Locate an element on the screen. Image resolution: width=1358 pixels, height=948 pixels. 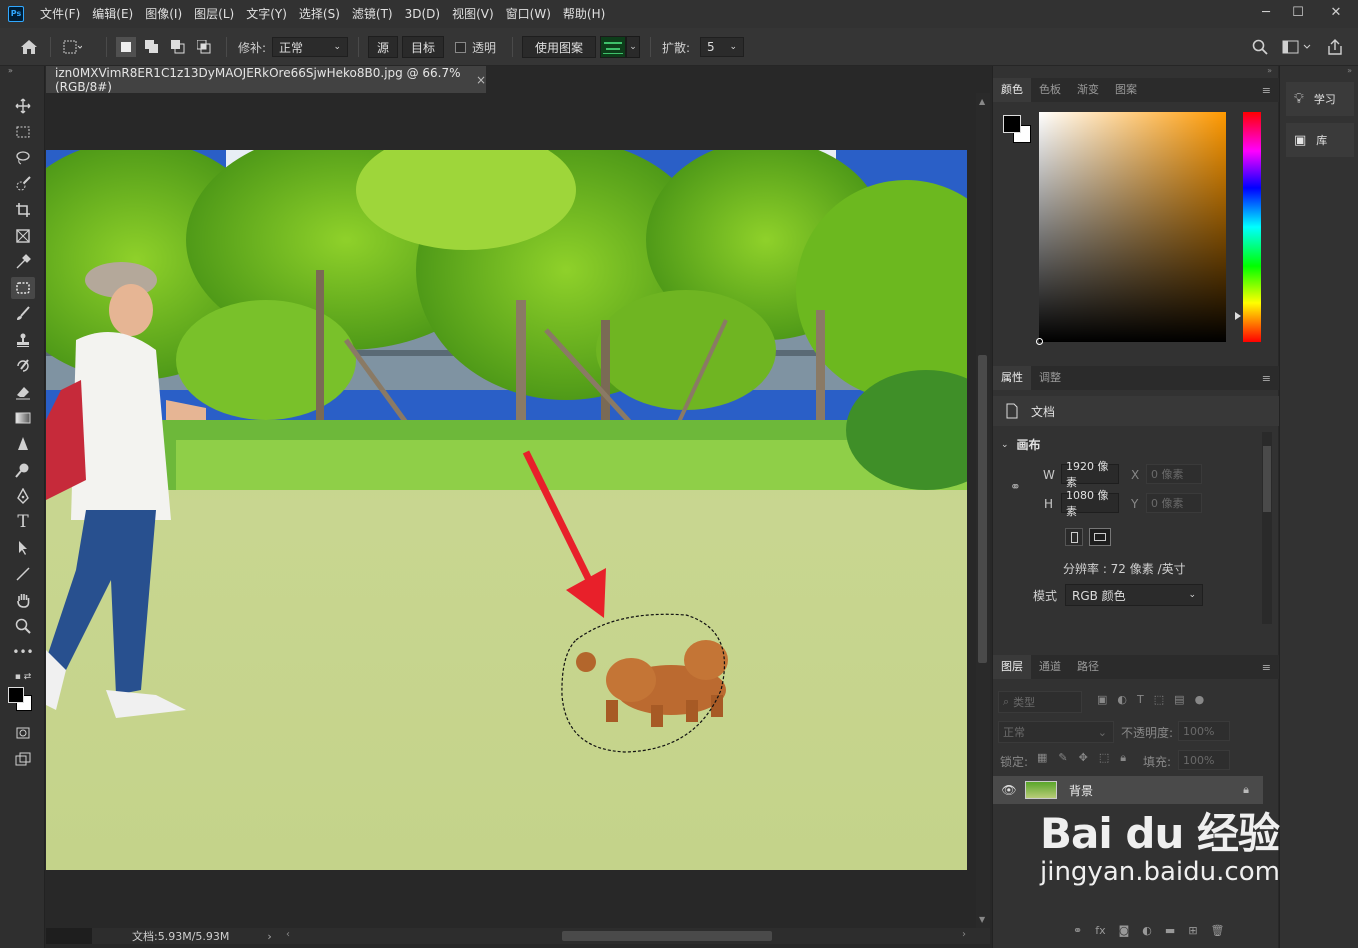
home-icon is located at coordinates (29, 47).